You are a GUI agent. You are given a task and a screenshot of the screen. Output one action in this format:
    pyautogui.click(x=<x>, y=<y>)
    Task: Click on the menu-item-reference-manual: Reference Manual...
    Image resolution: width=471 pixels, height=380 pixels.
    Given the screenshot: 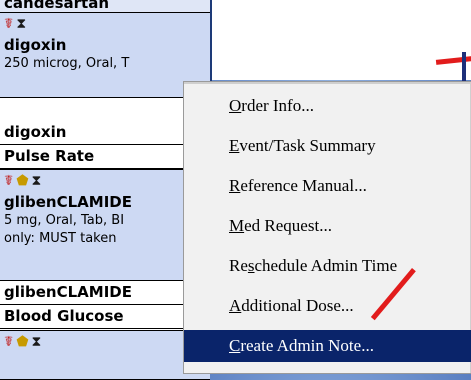 What is the action you would take?
    pyautogui.click(x=327, y=186)
    